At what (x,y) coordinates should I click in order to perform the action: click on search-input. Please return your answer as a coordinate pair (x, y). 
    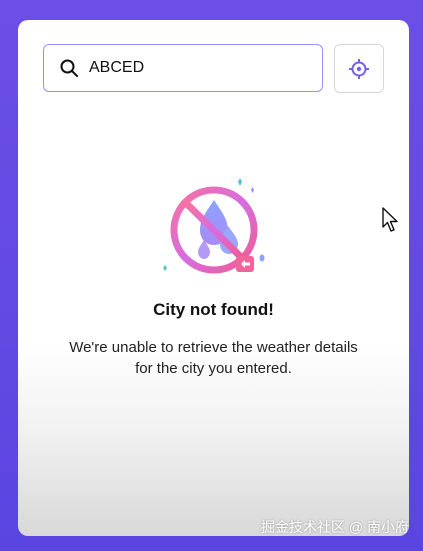
    Looking at the image, I should click on (189, 68).